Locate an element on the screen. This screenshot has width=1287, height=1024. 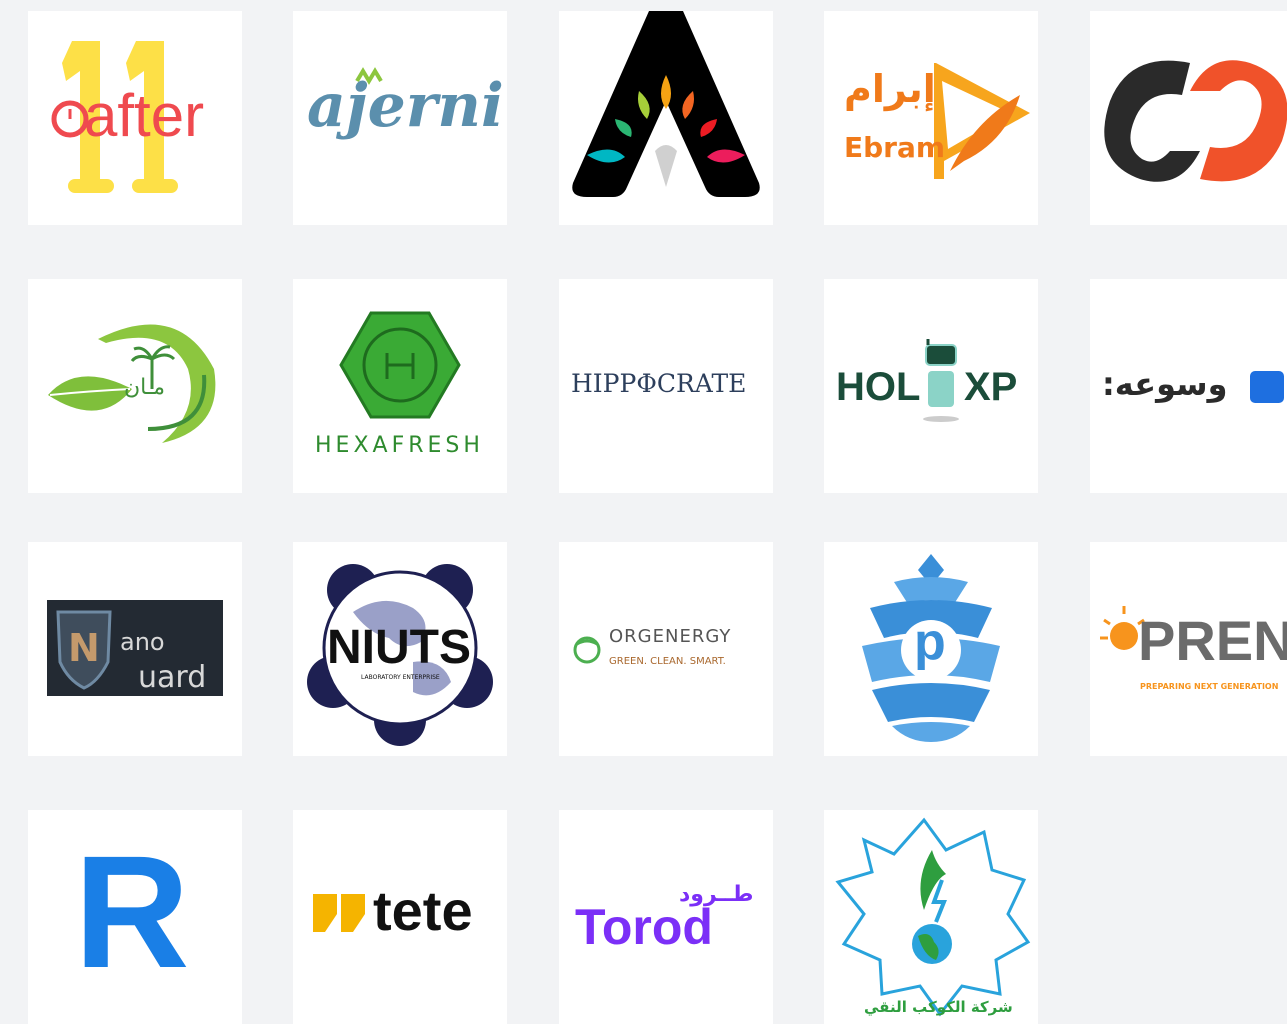
quote-icon is located at coordinates (325, 913).